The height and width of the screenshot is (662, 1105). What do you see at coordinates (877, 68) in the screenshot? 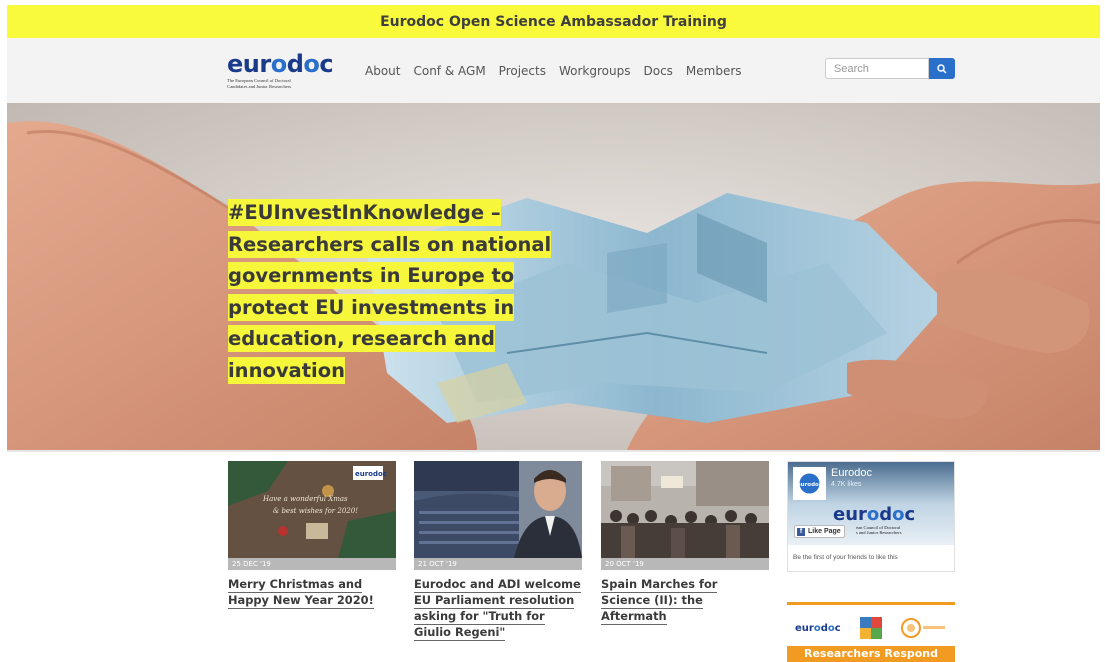
I see `search-input` at bounding box center [877, 68].